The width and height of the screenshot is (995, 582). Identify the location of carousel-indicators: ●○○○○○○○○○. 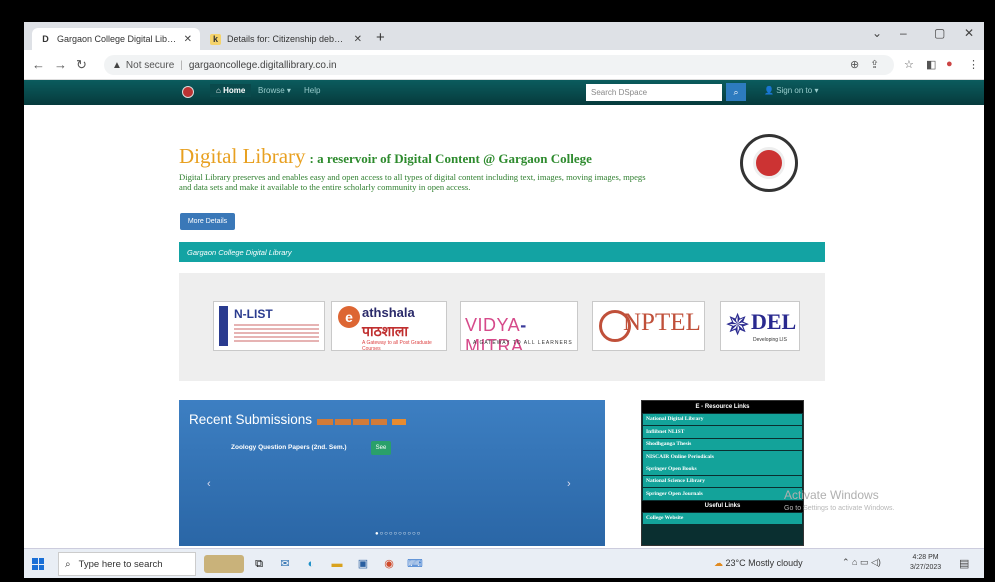
(398, 534).